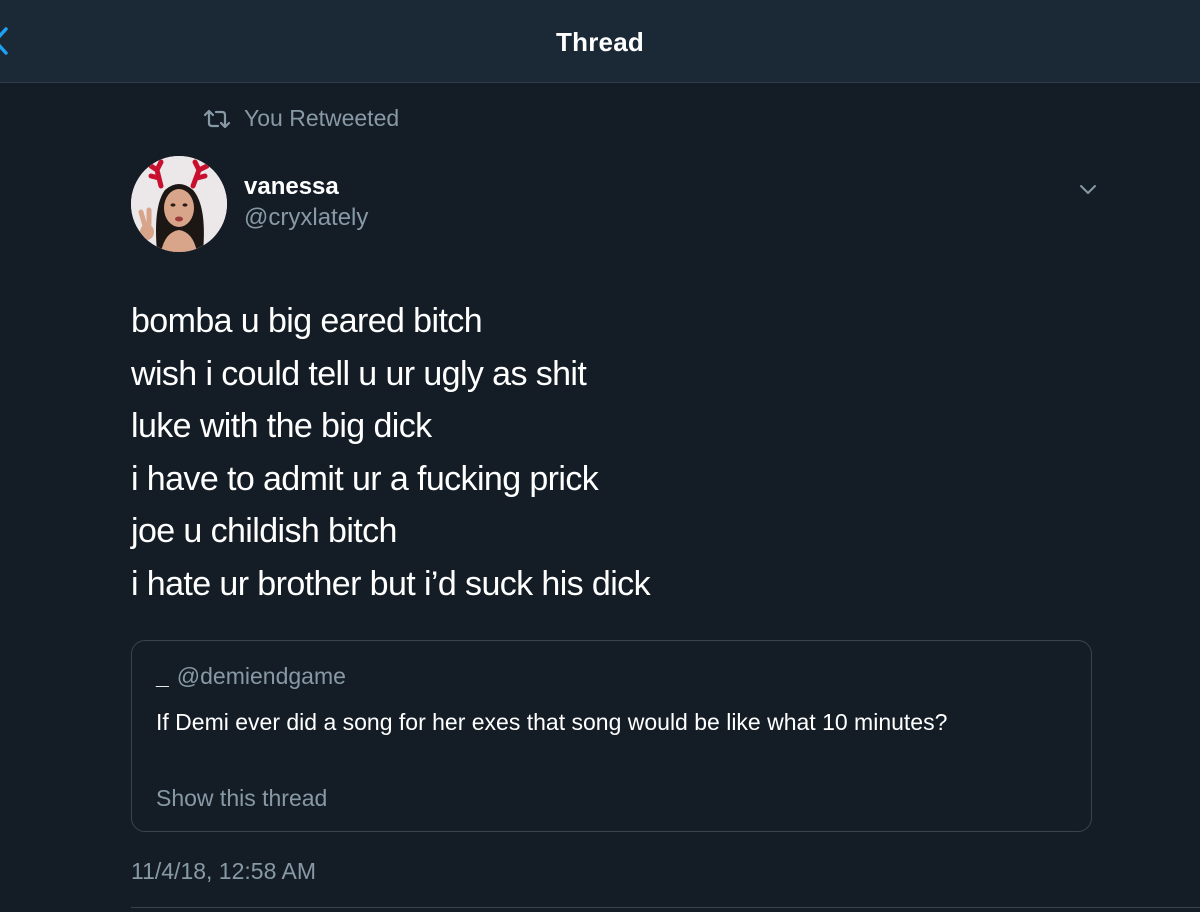  I want to click on tweet-timestamp: 11/4/18, 12:58 AM, so click(223, 871).